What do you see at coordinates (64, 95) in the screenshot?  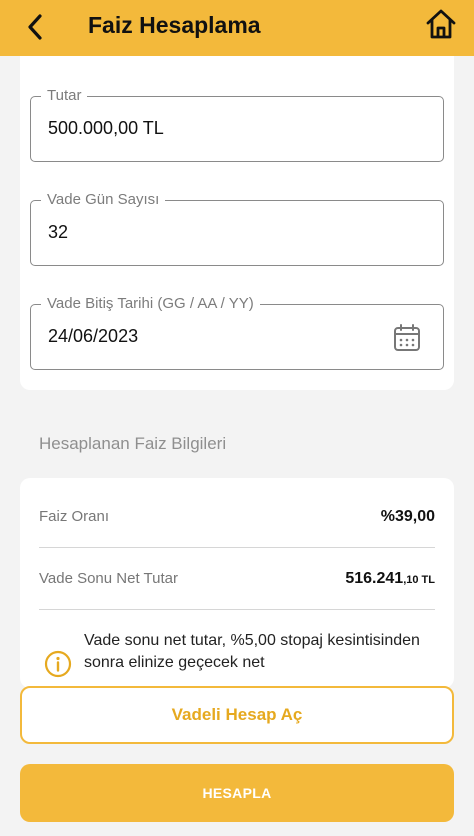 I see `amount-label: Tutar` at bounding box center [64, 95].